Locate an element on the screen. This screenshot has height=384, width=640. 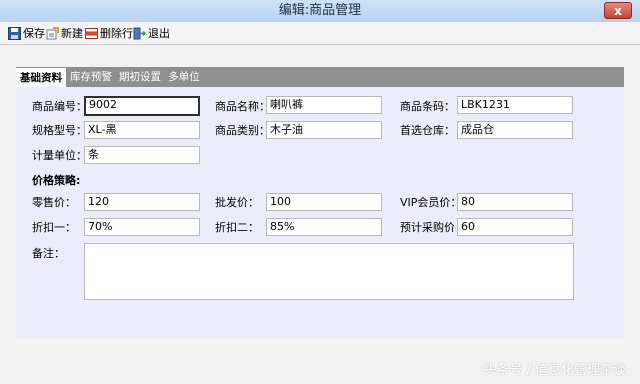
remark-label: 备注： is located at coordinates (48, 253).